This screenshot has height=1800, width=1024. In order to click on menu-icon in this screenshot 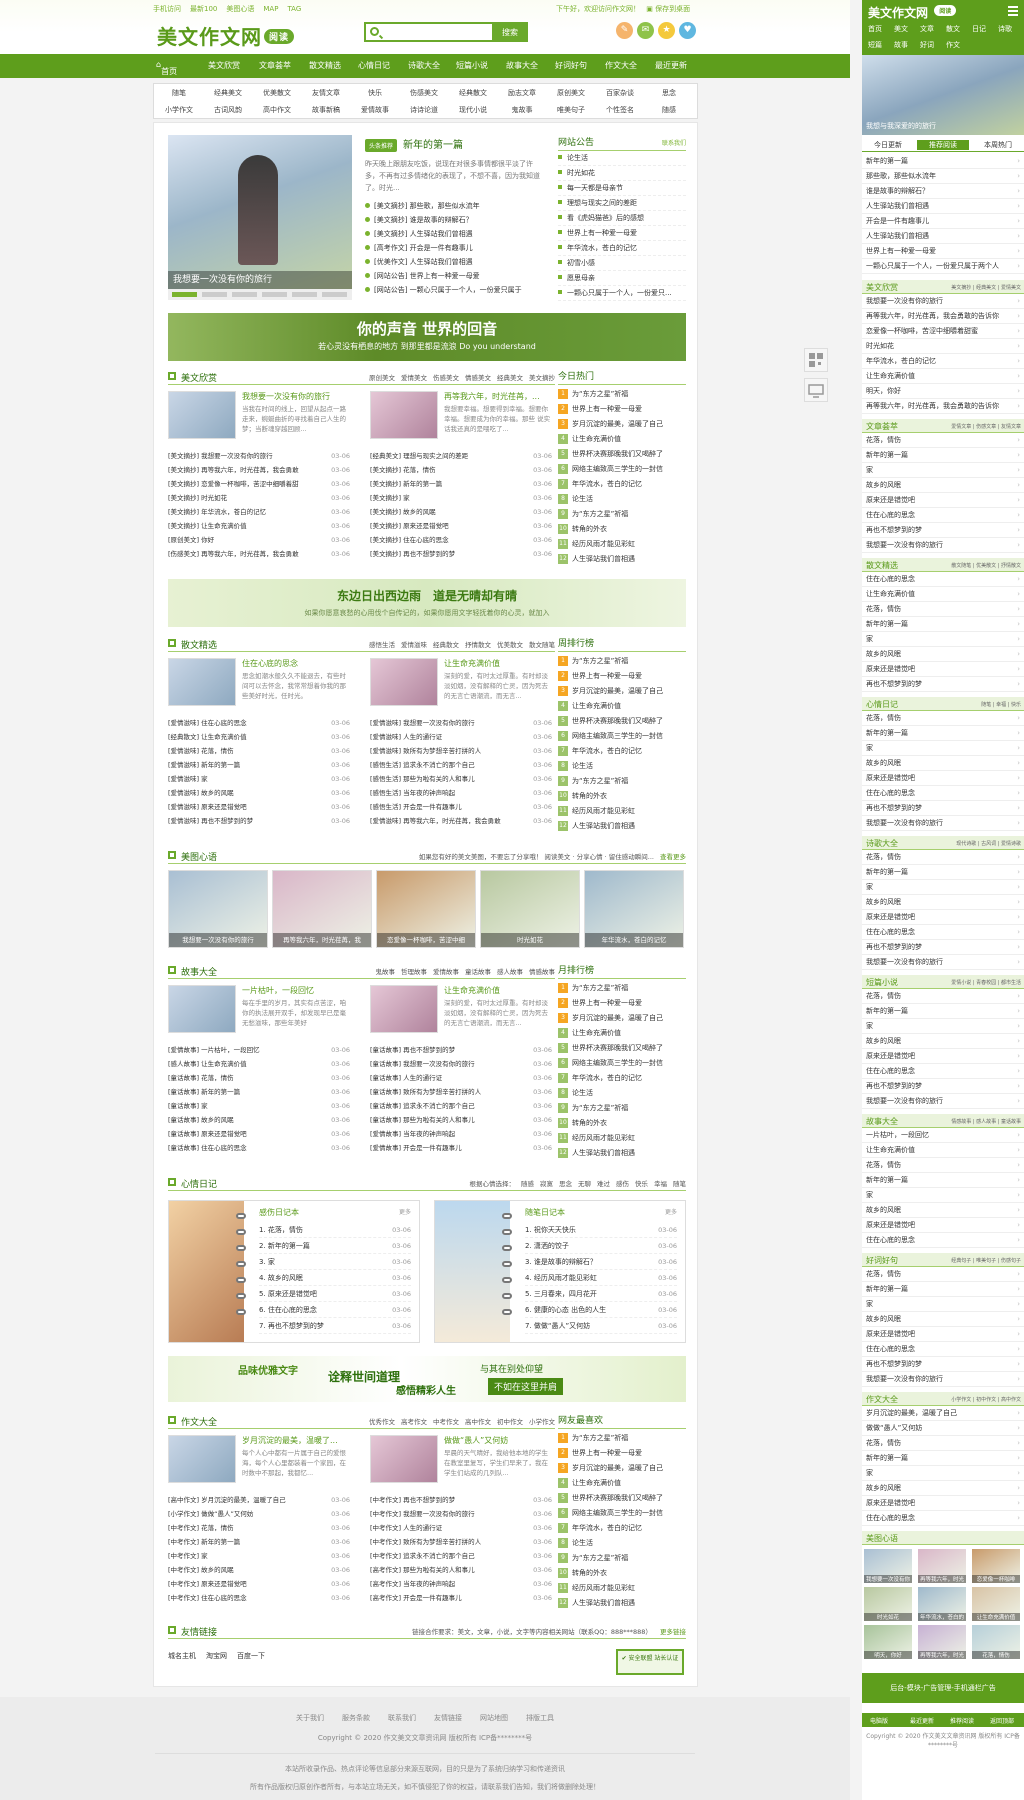, I will do `click(1013, 12)`.